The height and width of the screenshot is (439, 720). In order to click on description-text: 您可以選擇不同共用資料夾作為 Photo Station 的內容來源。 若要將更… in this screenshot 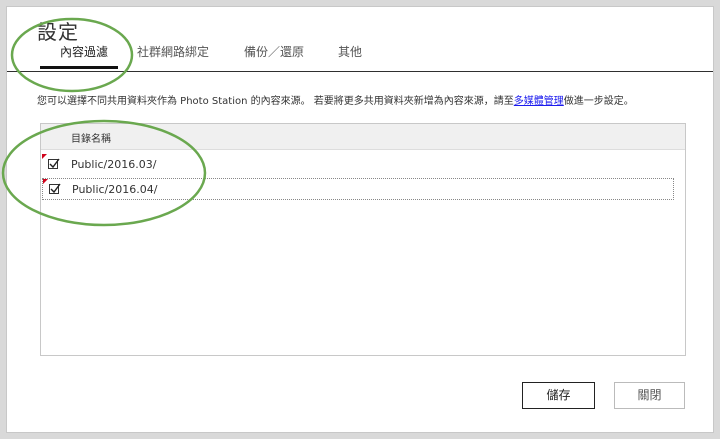, I will do `click(275, 101)`.